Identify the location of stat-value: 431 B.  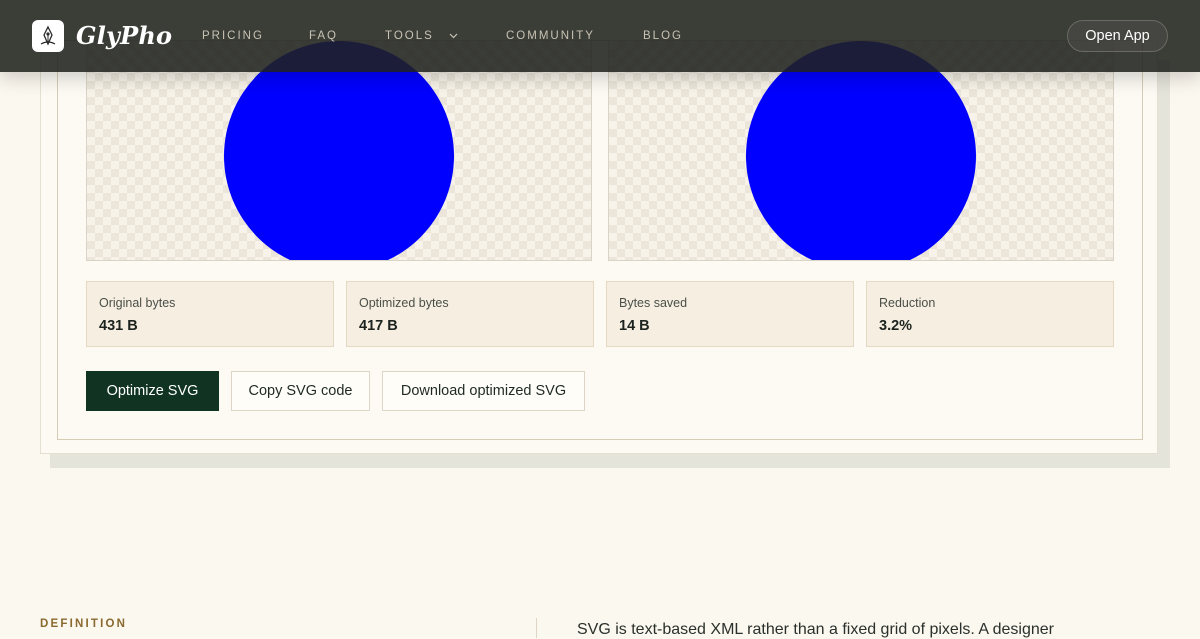
(118, 326).